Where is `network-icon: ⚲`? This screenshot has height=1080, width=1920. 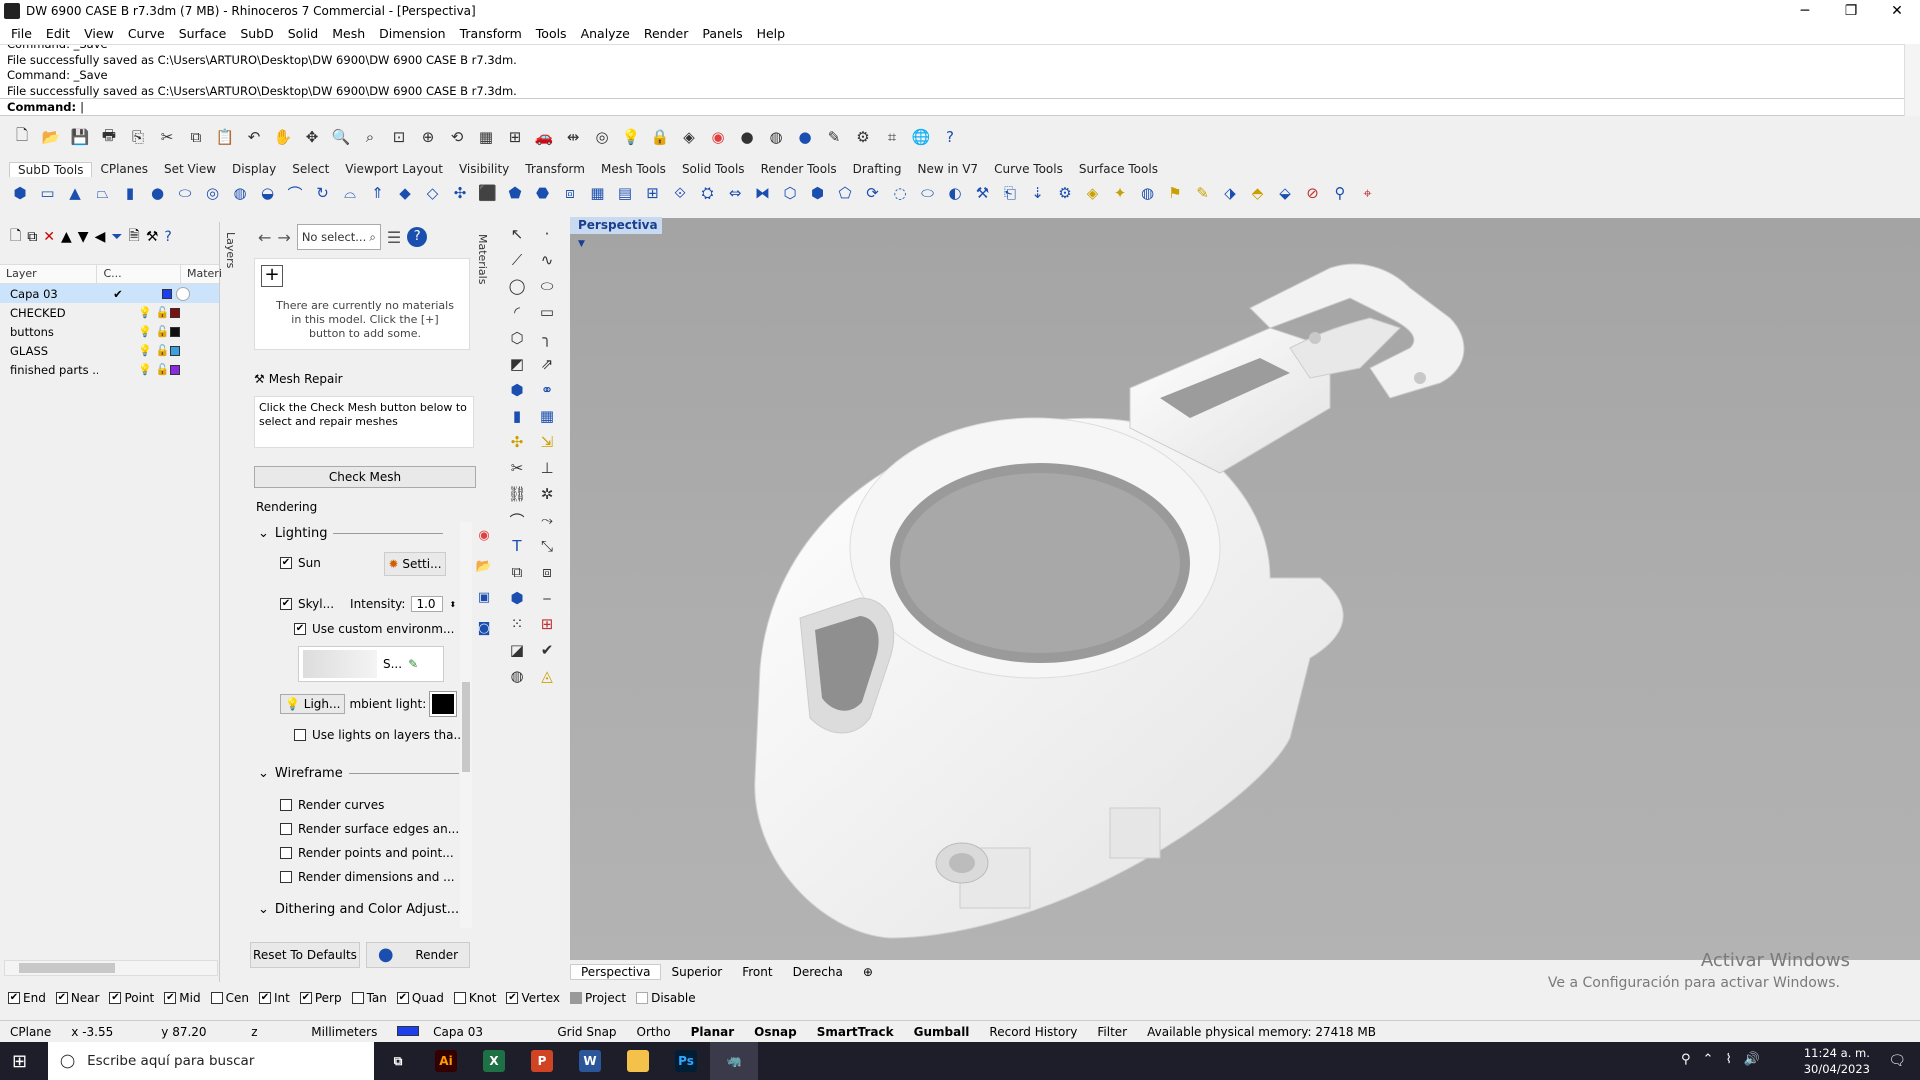
network-icon: ⚲ is located at coordinates (1686, 1059).